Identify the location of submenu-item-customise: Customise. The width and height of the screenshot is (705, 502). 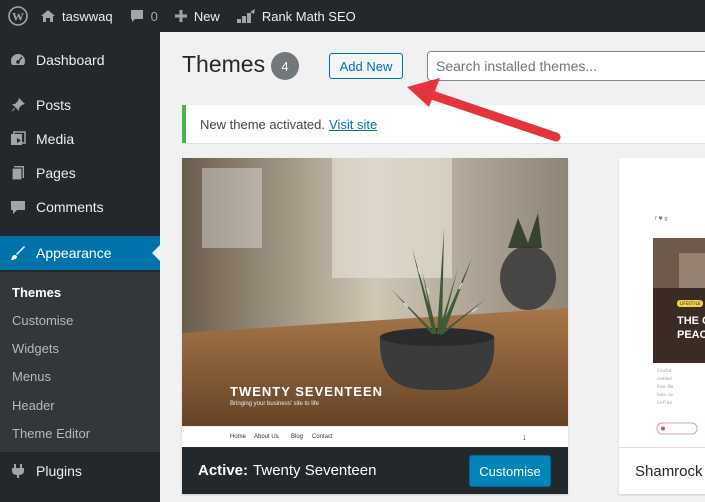
(42, 320).